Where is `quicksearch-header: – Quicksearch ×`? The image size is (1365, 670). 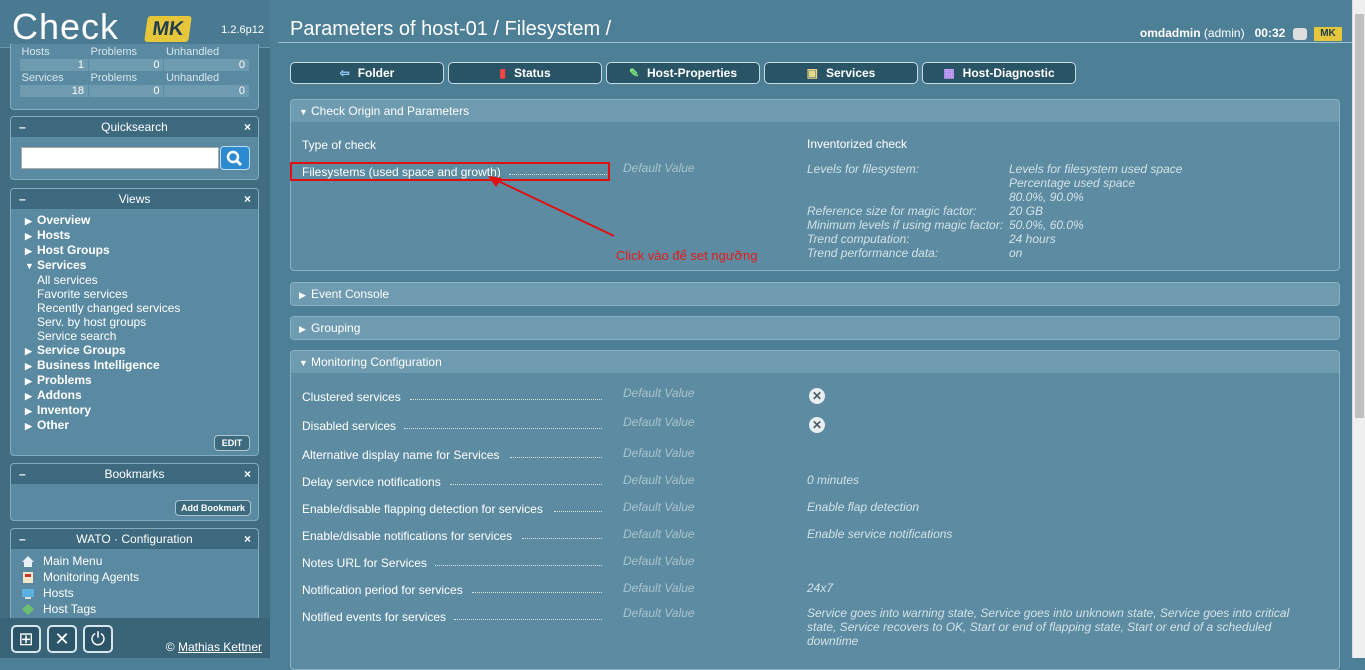
quicksearch-header: – Quicksearch × is located at coordinates (134, 127).